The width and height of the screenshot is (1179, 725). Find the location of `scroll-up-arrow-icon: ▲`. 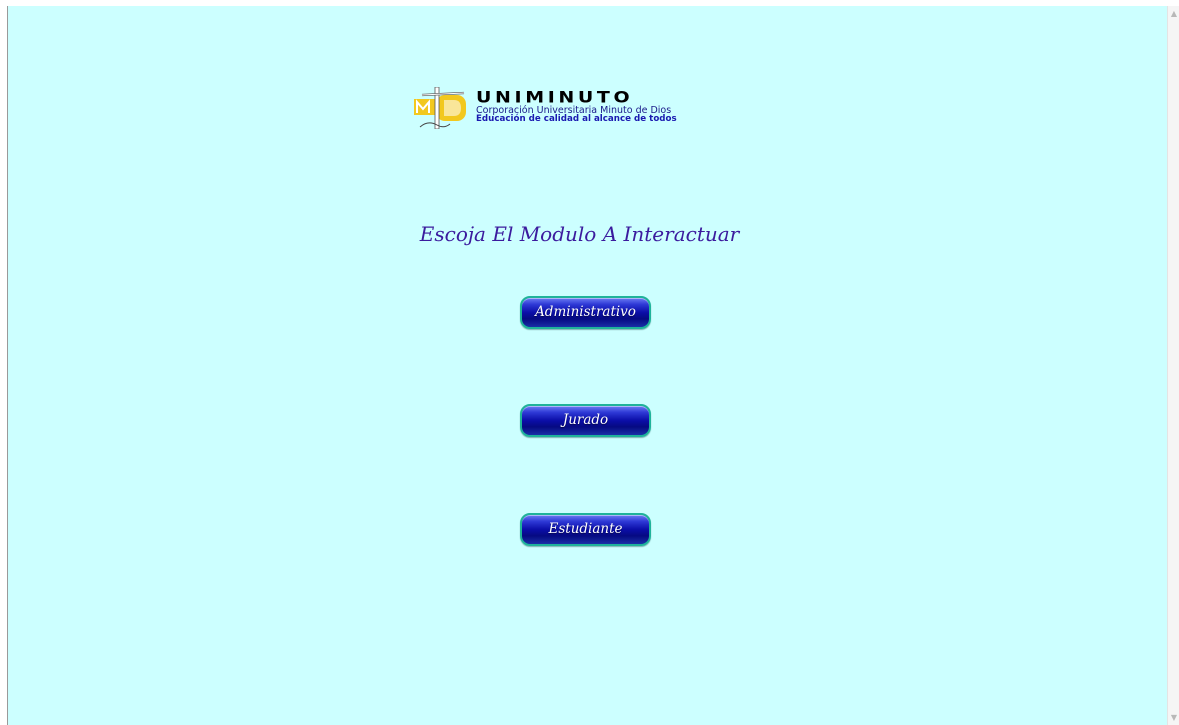

scroll-up-arrow-icon: ▲ is located at coordinates (1174, 13).